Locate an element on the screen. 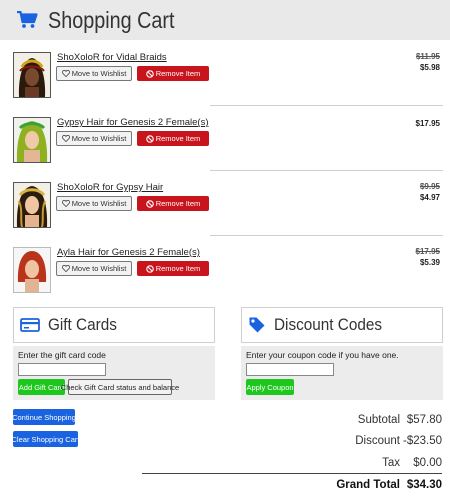 The image size is (450, 500). summary-divider is located at coordinates (292, 473).